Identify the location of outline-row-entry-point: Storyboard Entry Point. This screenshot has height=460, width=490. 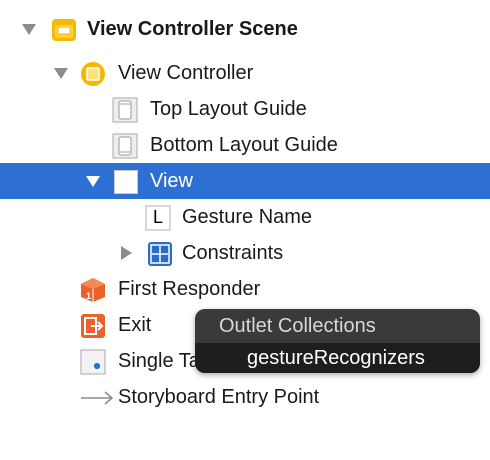
(245, 397).